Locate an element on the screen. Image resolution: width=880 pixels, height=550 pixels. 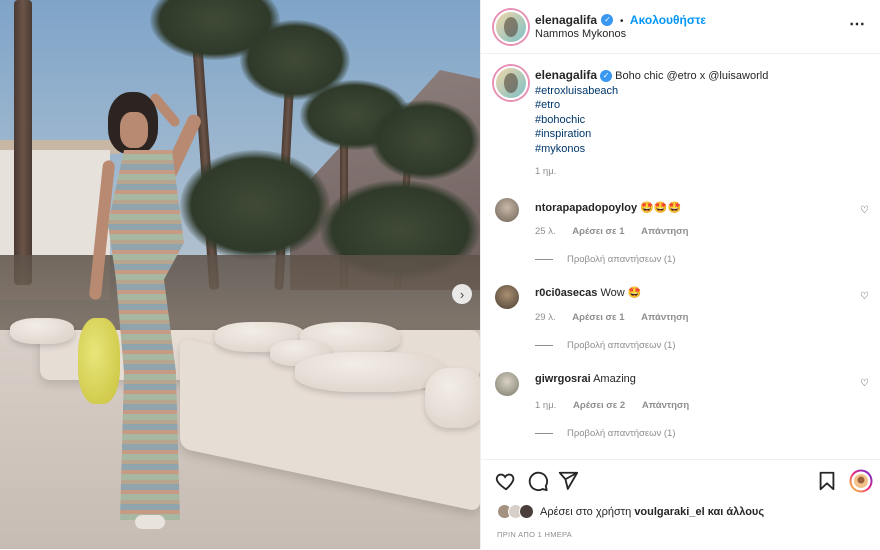
caption-username: elenagalifa is located at coordinates (566, 75).